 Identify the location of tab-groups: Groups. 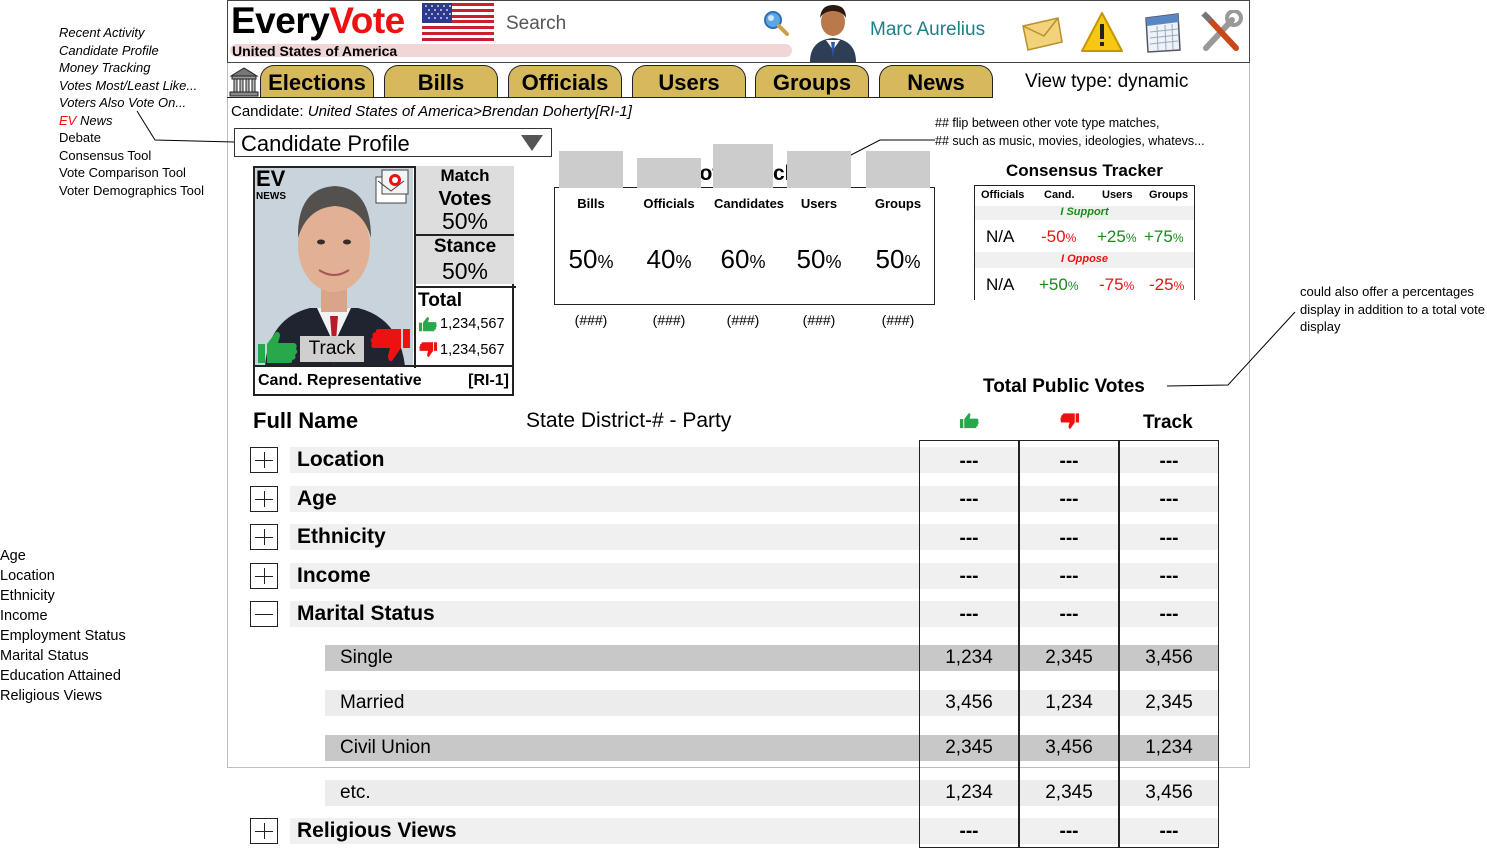
(812, 81).